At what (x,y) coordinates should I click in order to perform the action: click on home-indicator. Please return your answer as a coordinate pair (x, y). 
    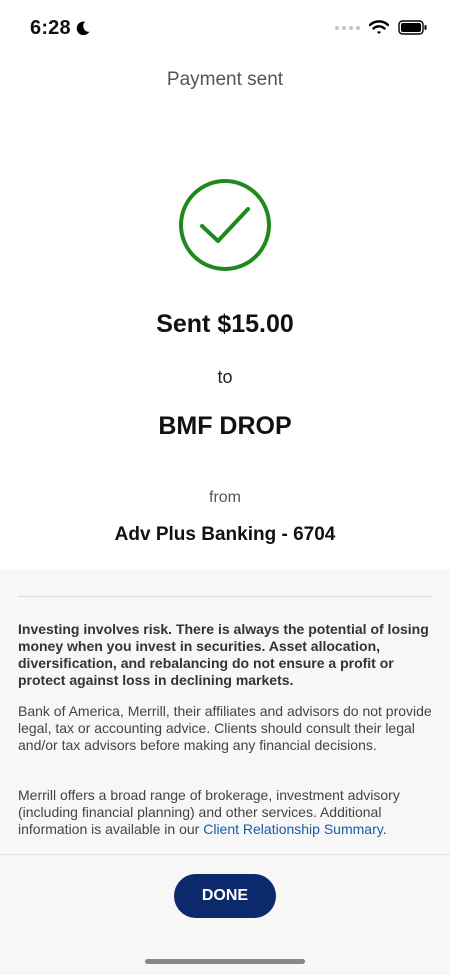
    Looking at the image, I should click on (225, 961).